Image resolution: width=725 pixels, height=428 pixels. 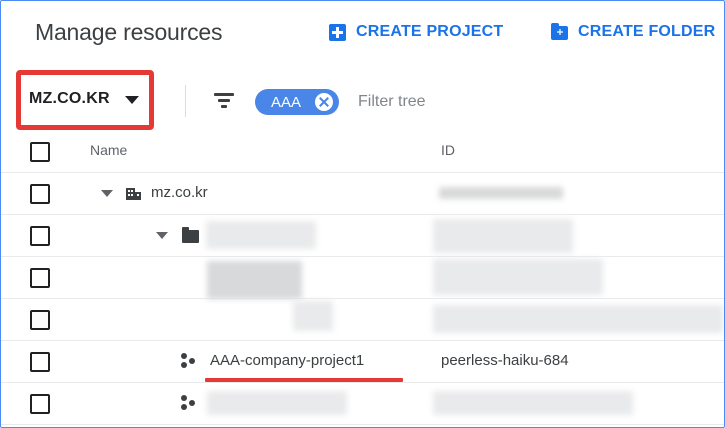 I want to click on add-box-icon, so click(x=337, y=32).